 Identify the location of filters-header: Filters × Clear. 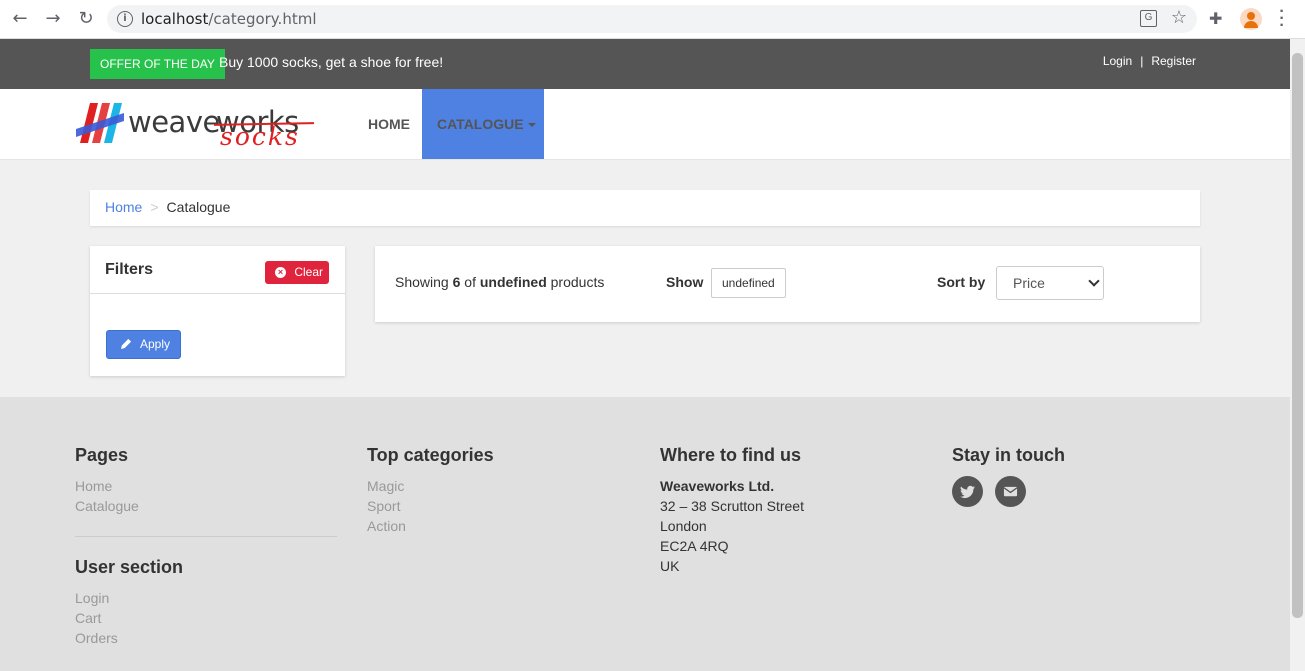
(217, 270).